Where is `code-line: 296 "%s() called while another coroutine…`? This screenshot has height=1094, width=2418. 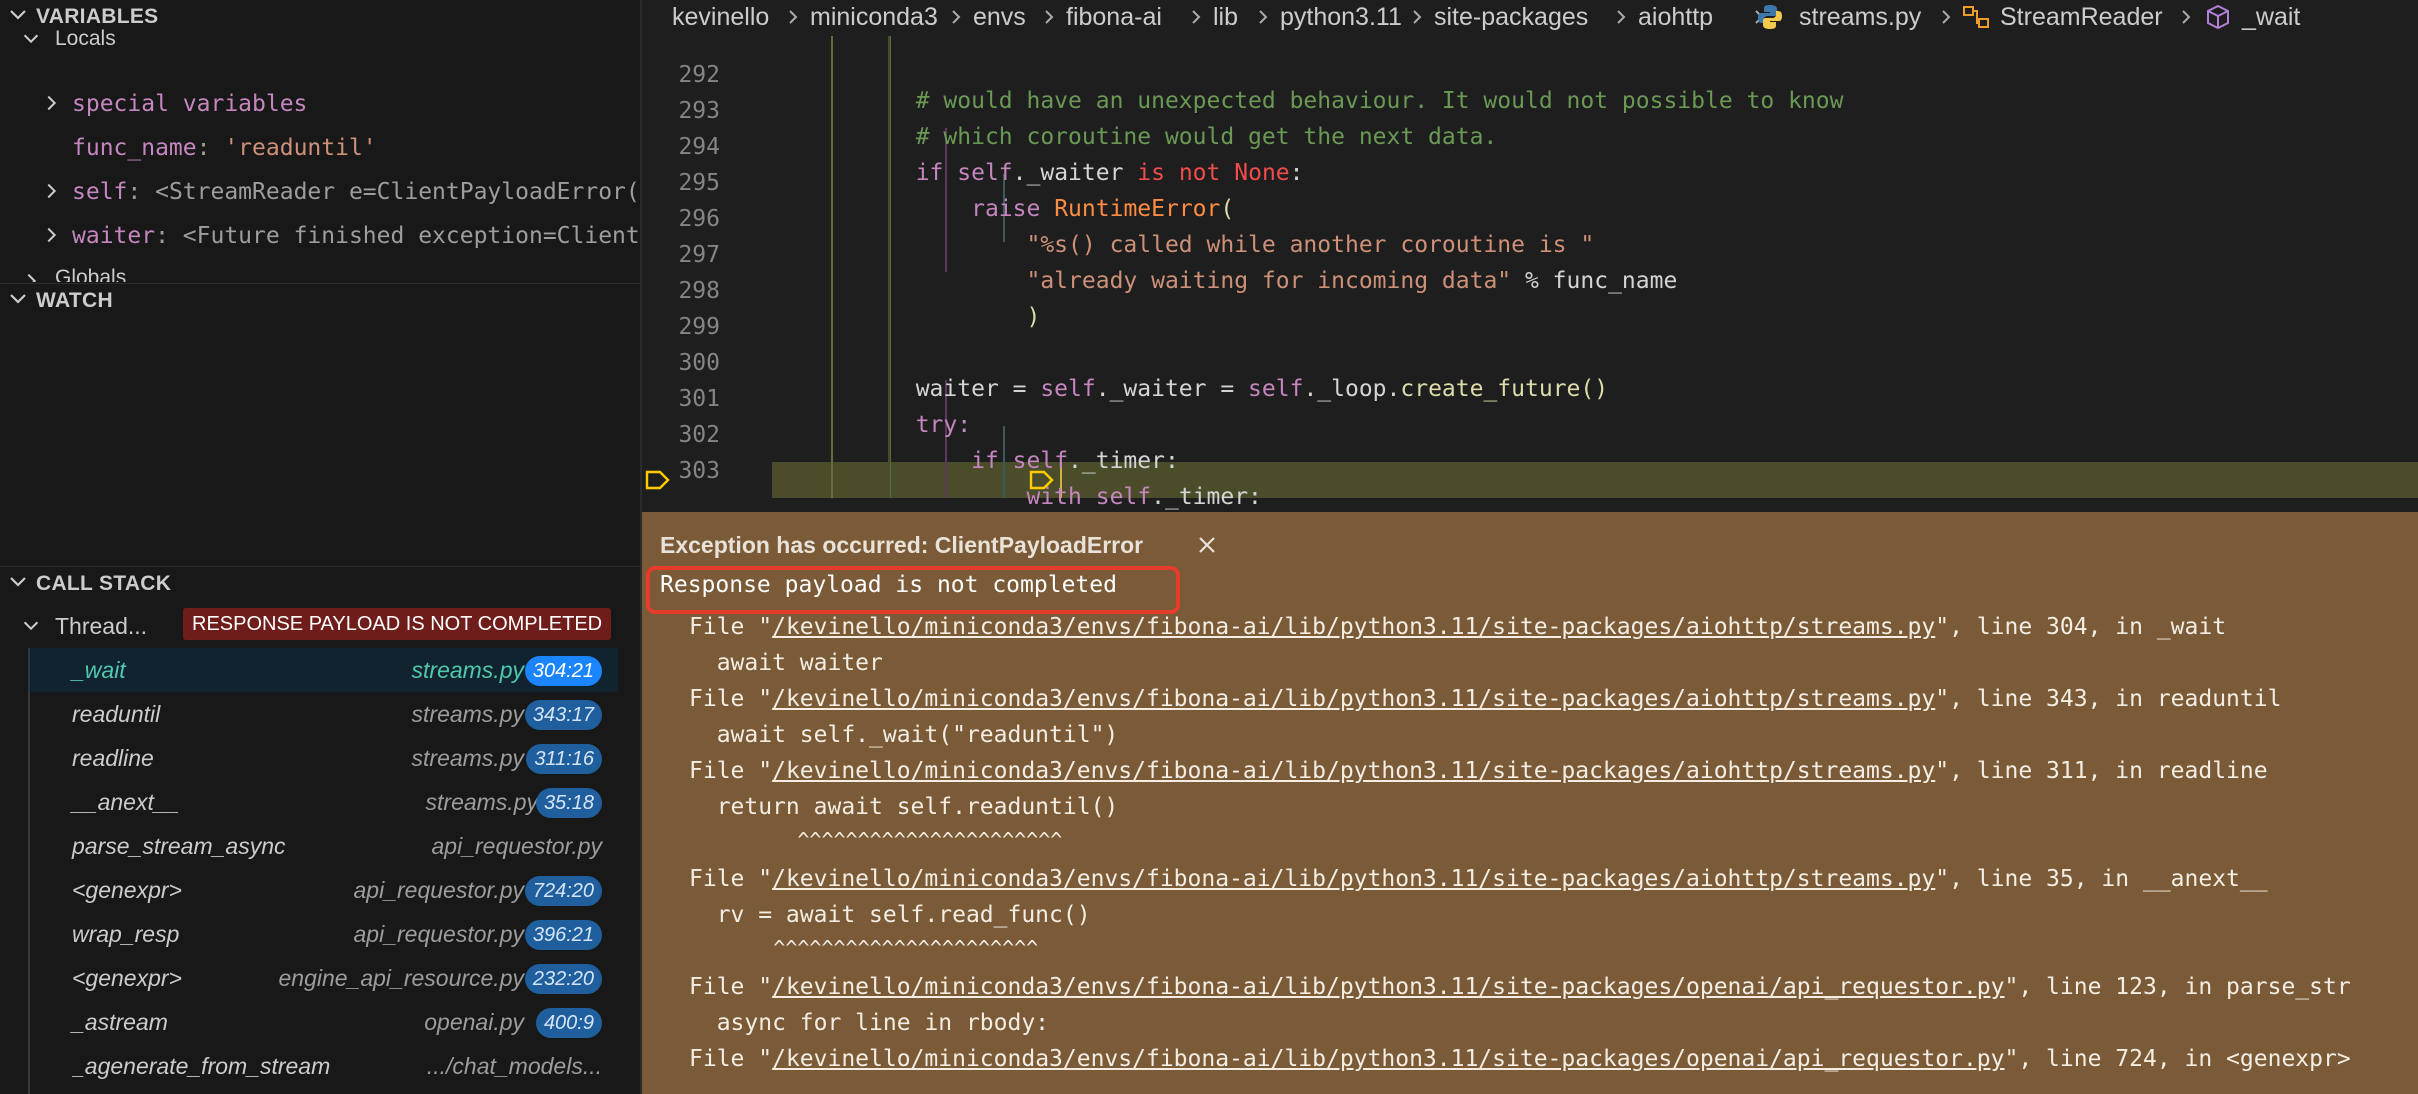
code-line: 296 "%s() called while another coroutine… is located at coordinates (1530, 216).